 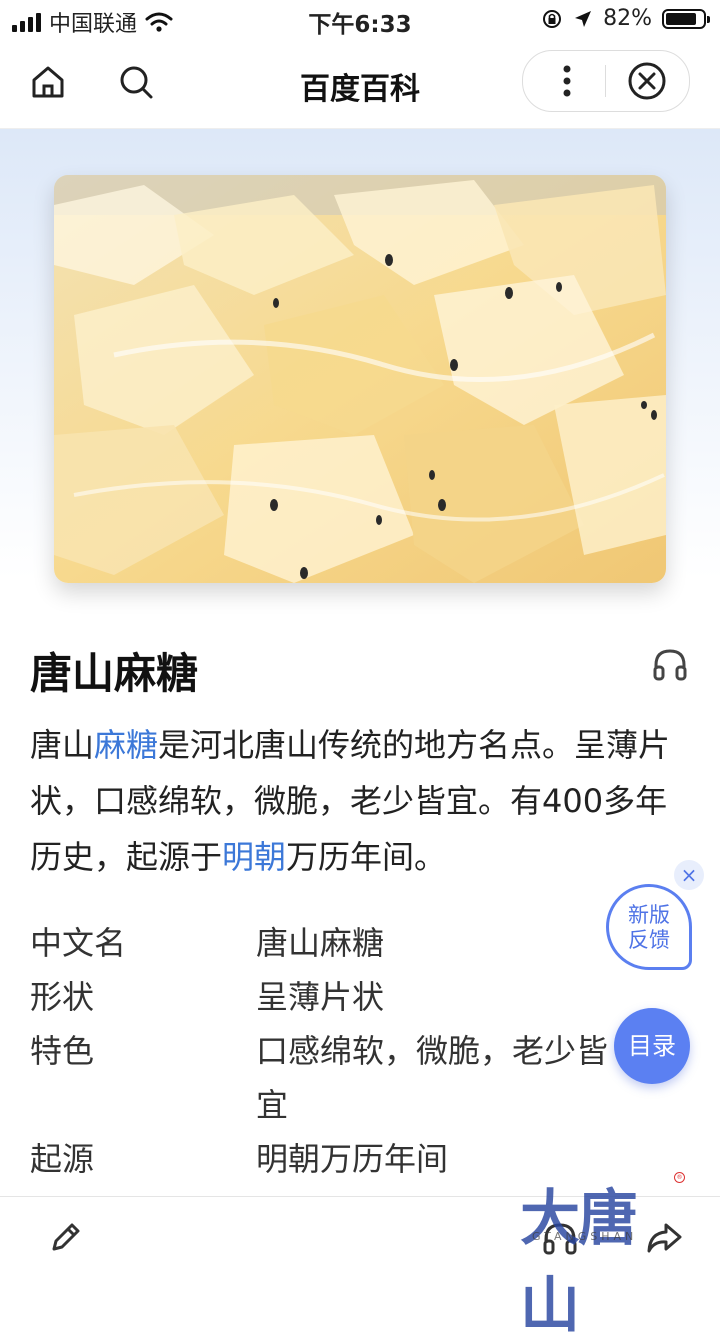 I want to click on info-value: 呈薄片状, so click(x=320, y=997).